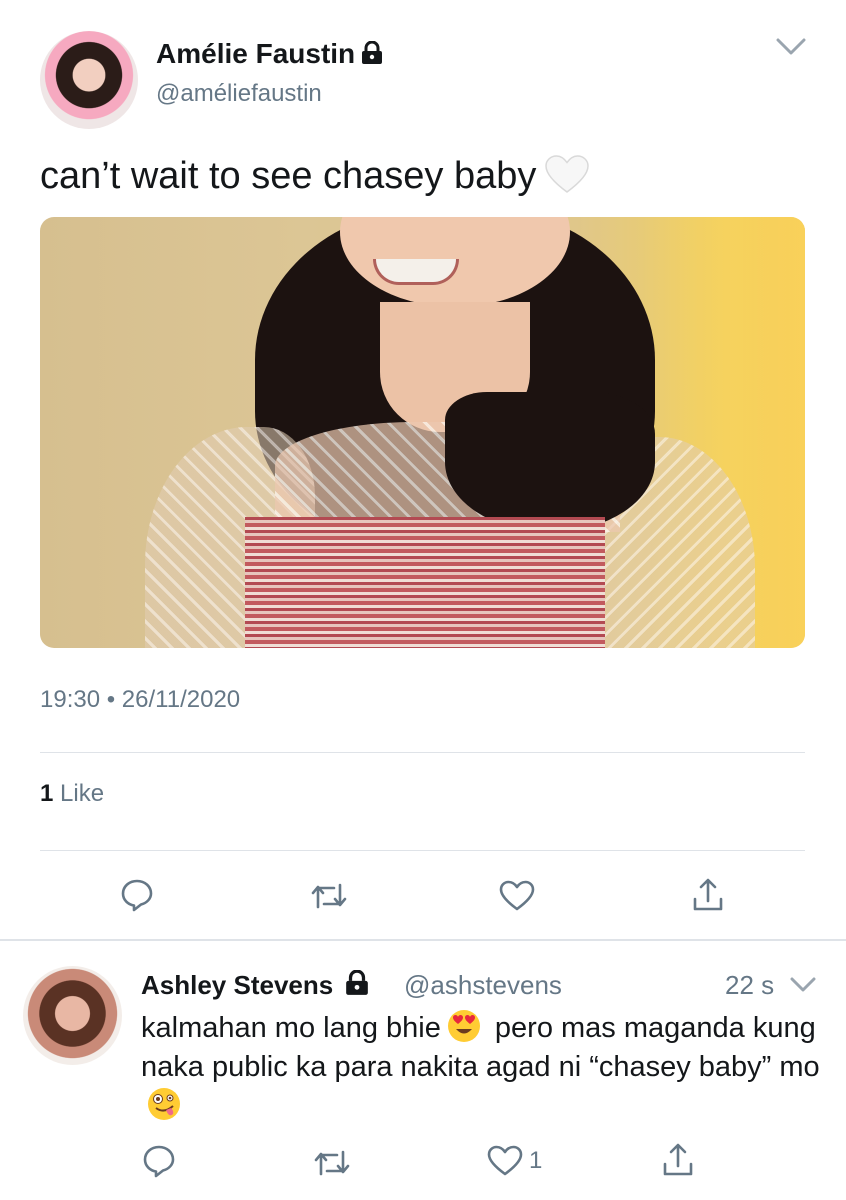 This screenshot has width=846, height=1200. I want to click on author-handle: @améliefaustin, so click(239, 94).